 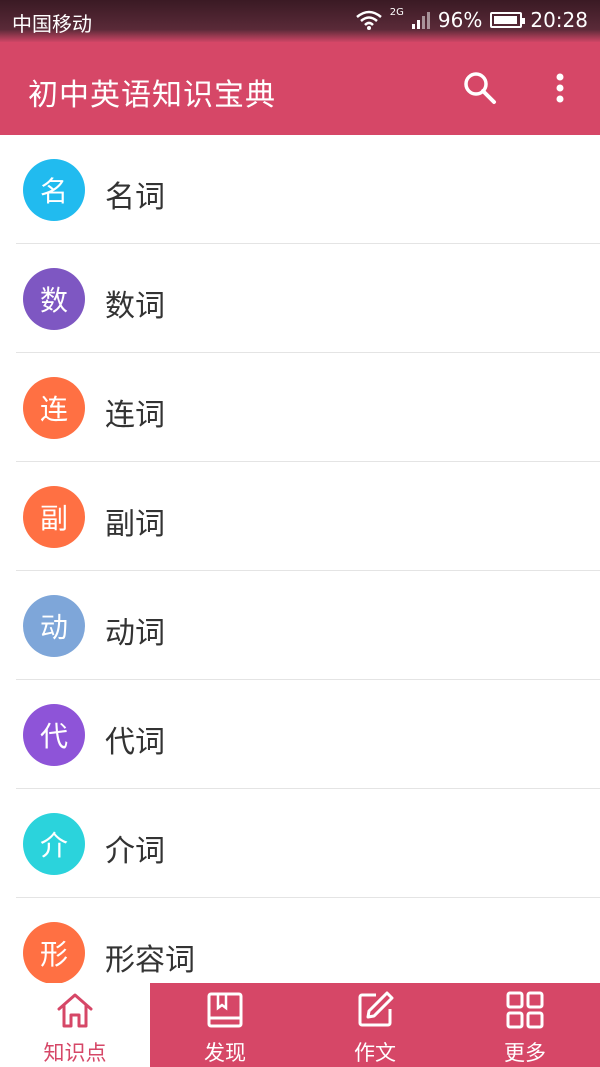 I want to click on item-badge: 连, so click(x=54, y=408).